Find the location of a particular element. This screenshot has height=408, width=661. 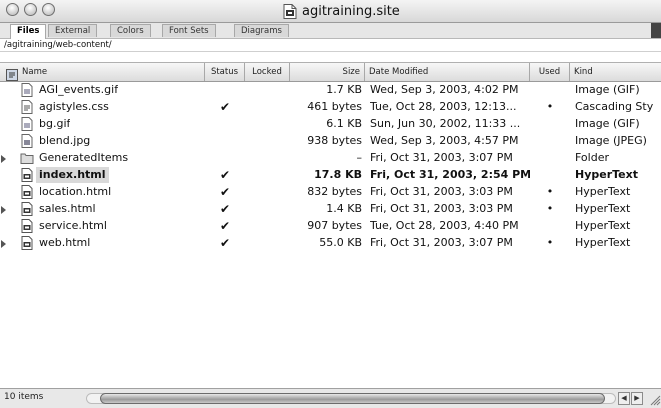

file-size: 832 bytes is located at coordinates (334, 191).